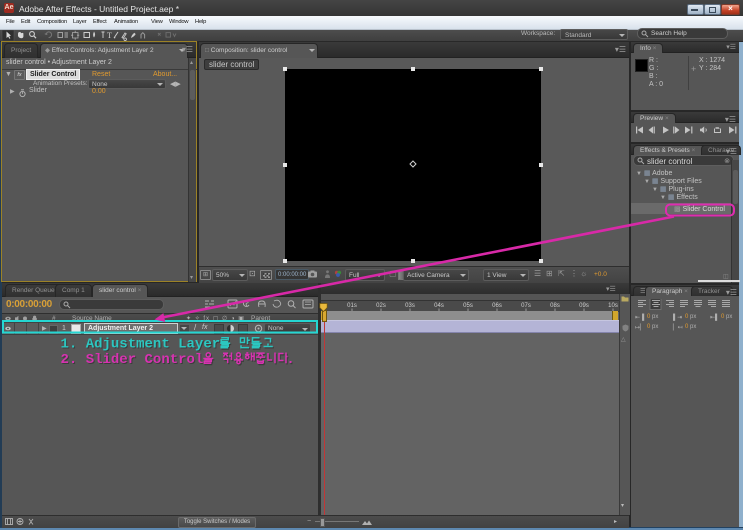 The height and width of the screenshot is (530, 743). What do you see at coordinates (141, 345) in the screenshot?
I see `svg-text: 1. Adjustment Layer` at bounding box center [141, 345].